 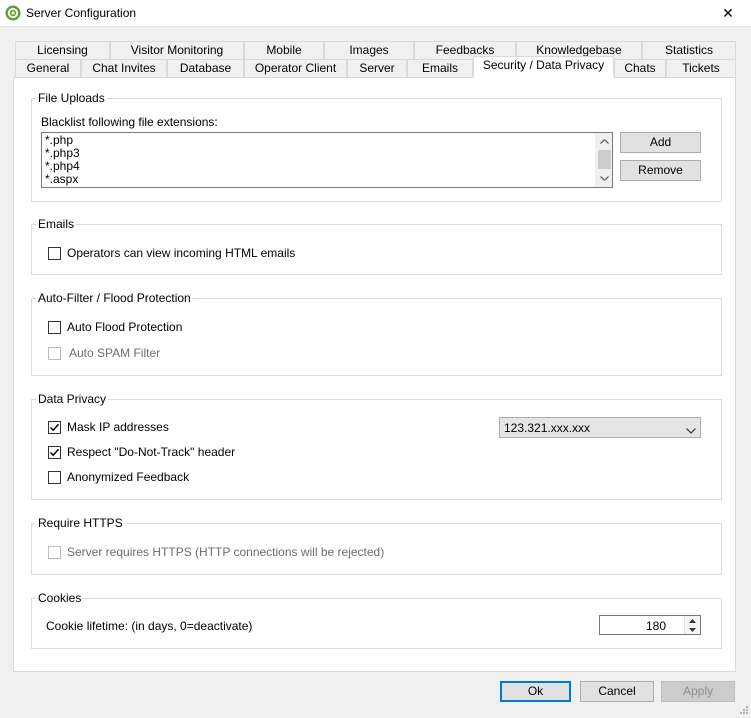 What do you see at coordinates (115, 353) in the screenshot?
I see `auto-spam-label: Auto SPAM Filter` at bounding box center [115, 353].